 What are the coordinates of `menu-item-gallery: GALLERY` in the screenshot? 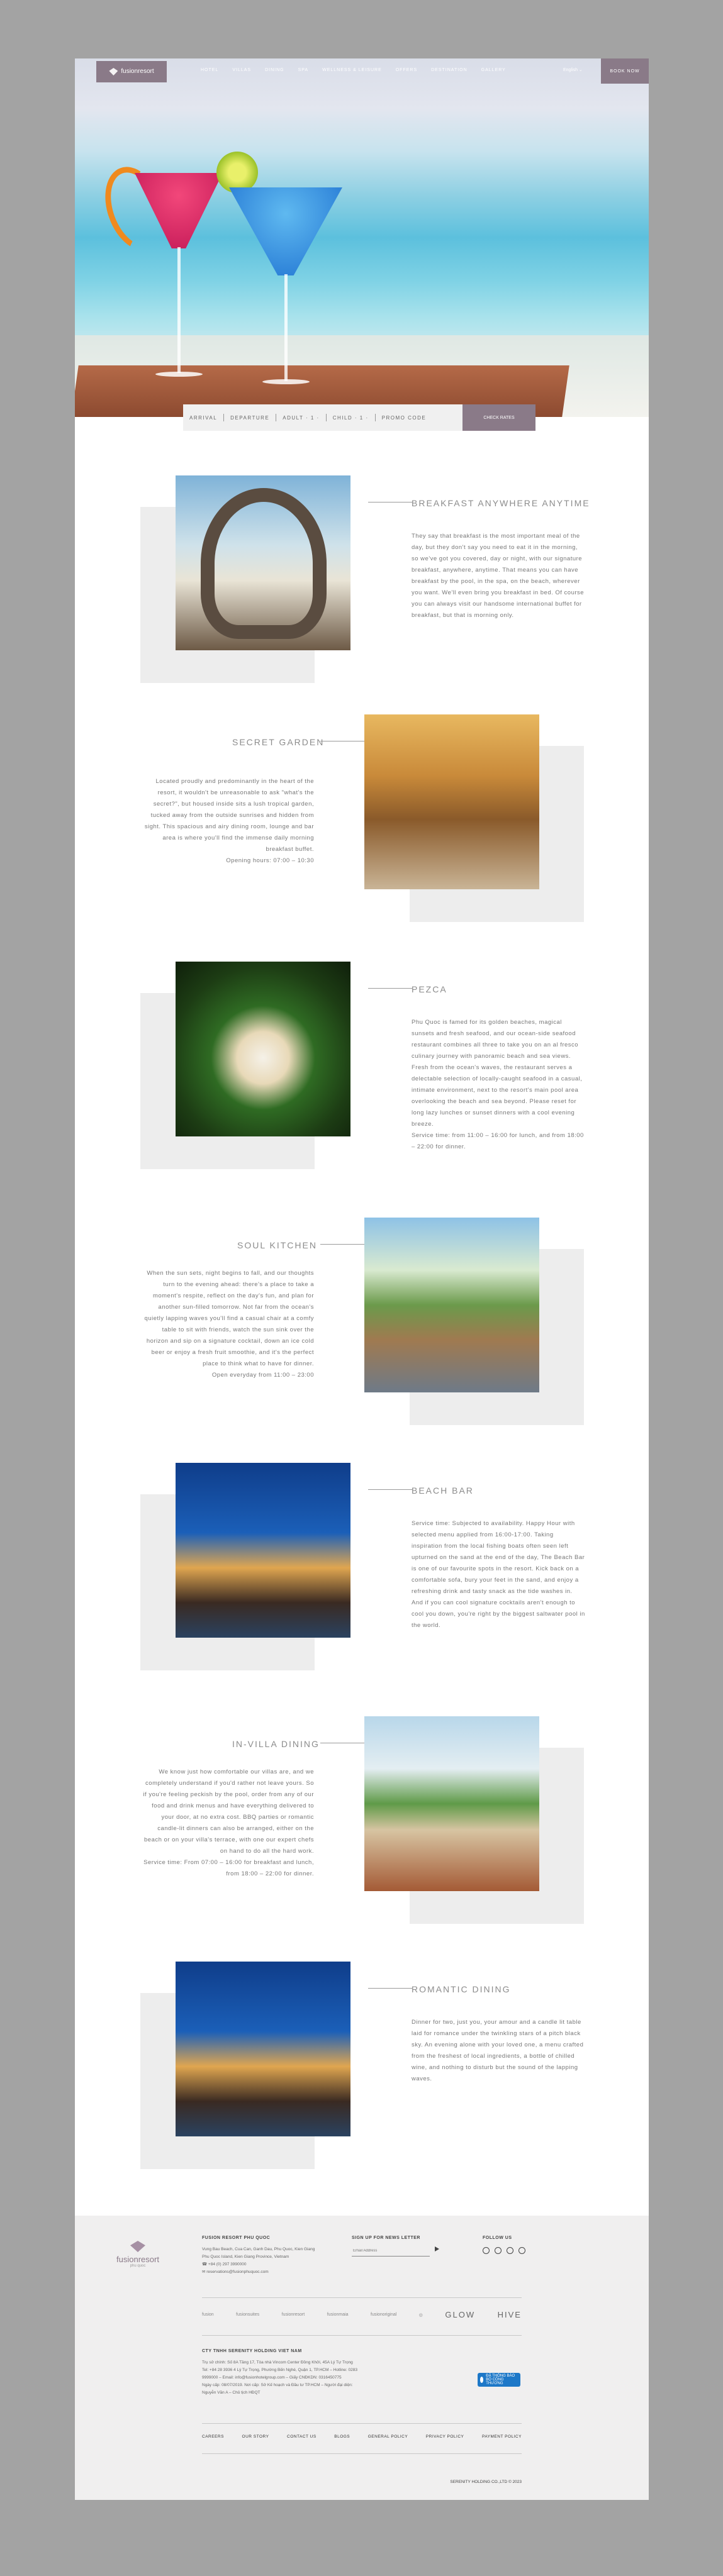 It's located at (493, 70).